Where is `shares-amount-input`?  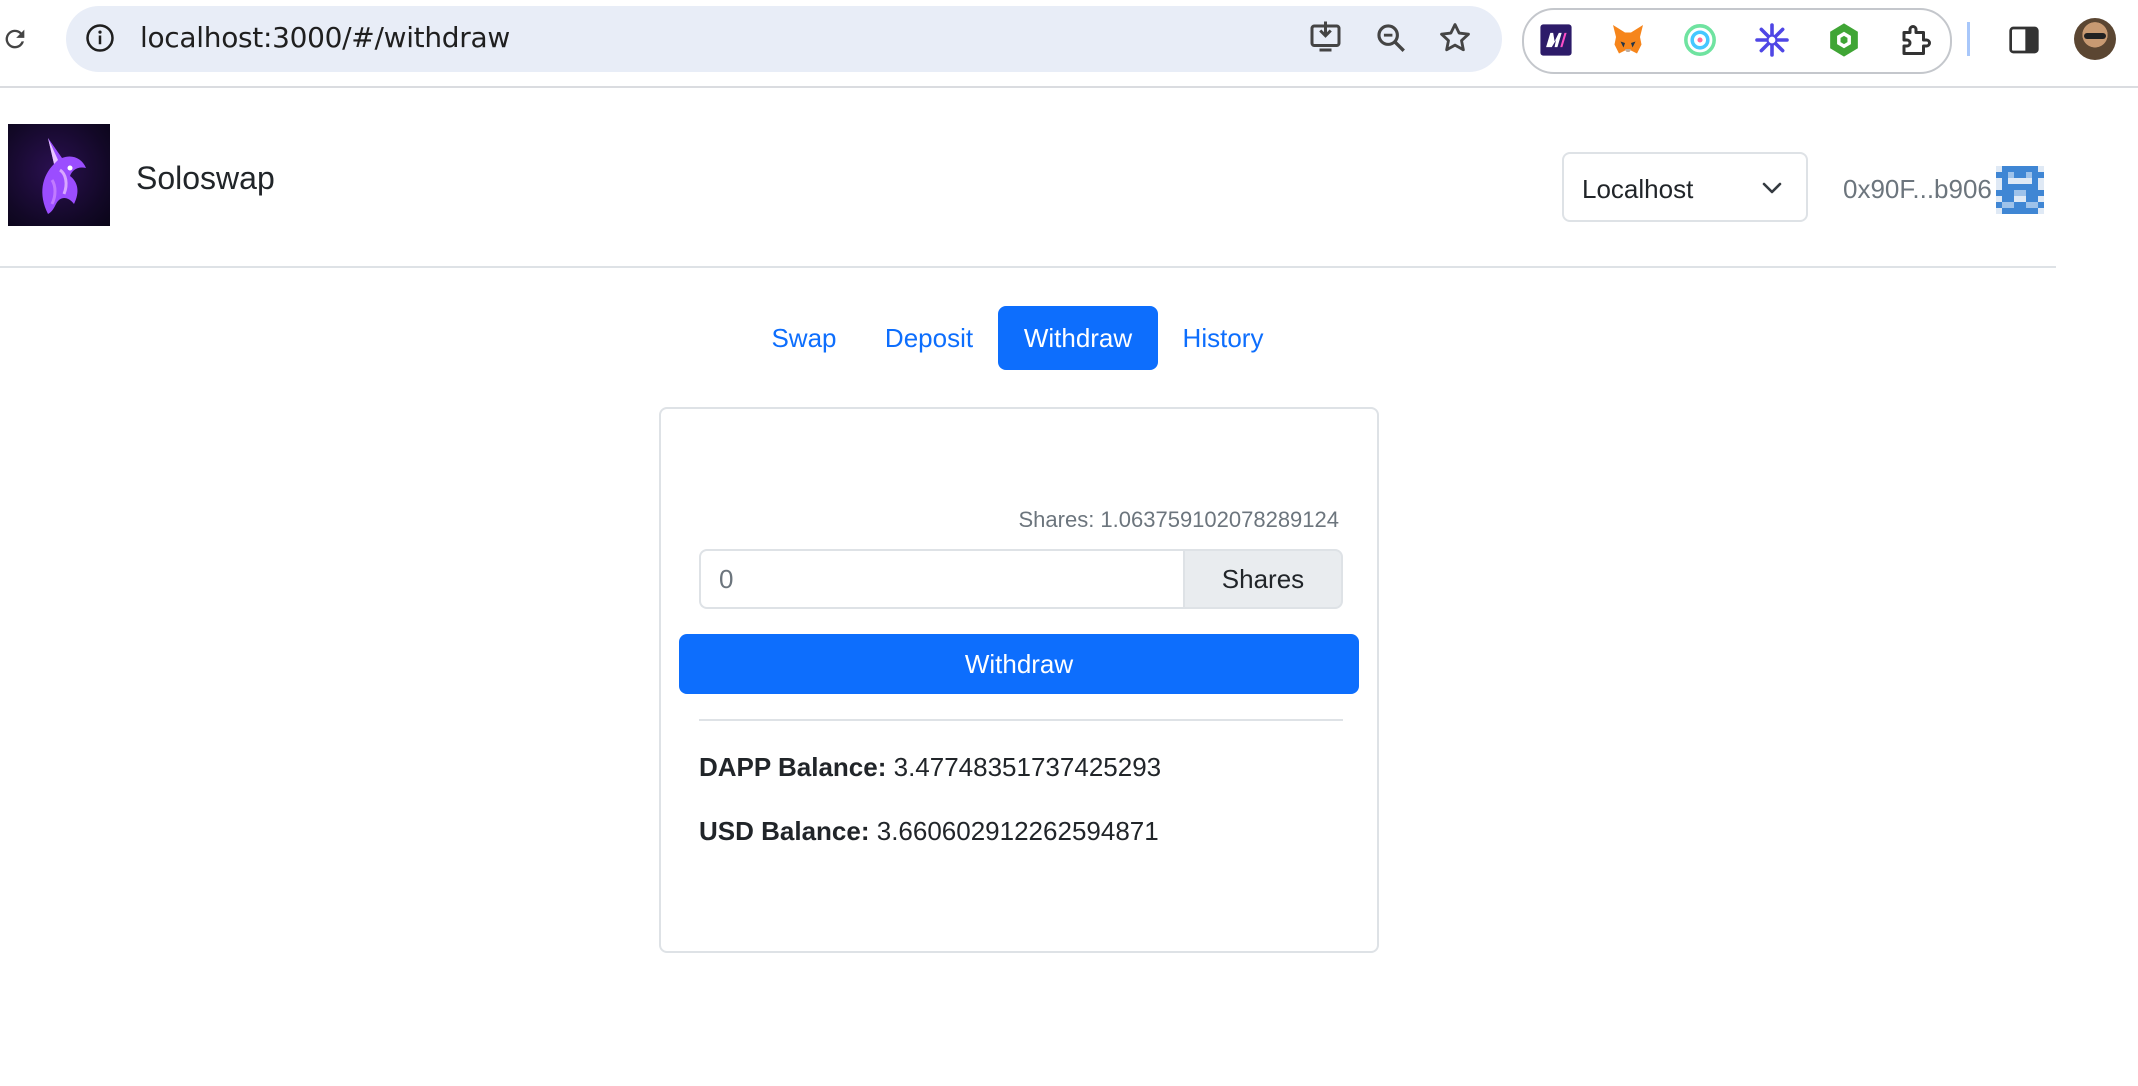
shares-amount-input is located at coordinates (941, 579).